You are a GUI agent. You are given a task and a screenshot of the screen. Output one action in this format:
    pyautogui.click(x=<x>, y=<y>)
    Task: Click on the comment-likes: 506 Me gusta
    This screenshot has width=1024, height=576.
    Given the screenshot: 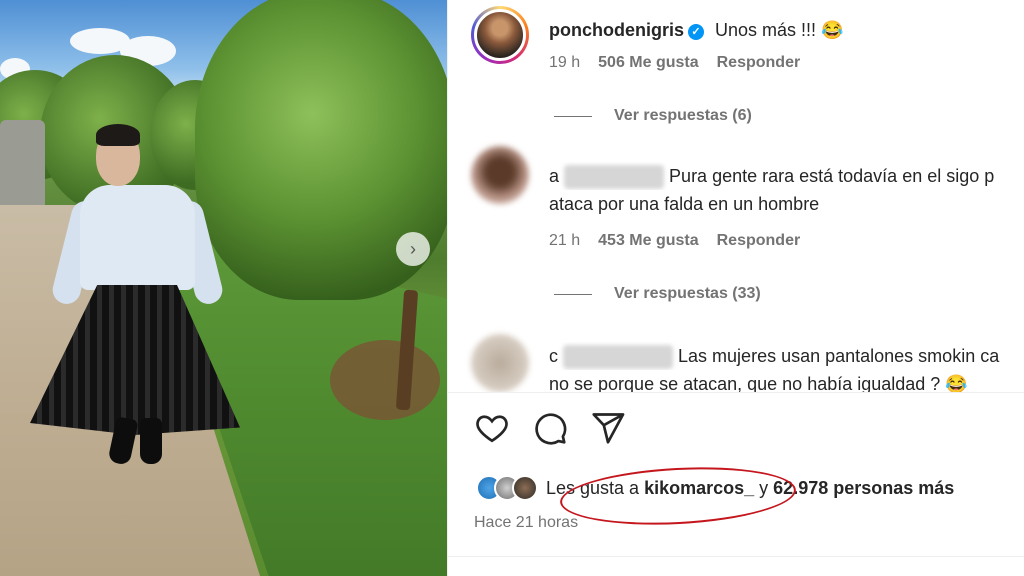 What is the action you would take?
    pyautogui.click(x=648, y=63)
    